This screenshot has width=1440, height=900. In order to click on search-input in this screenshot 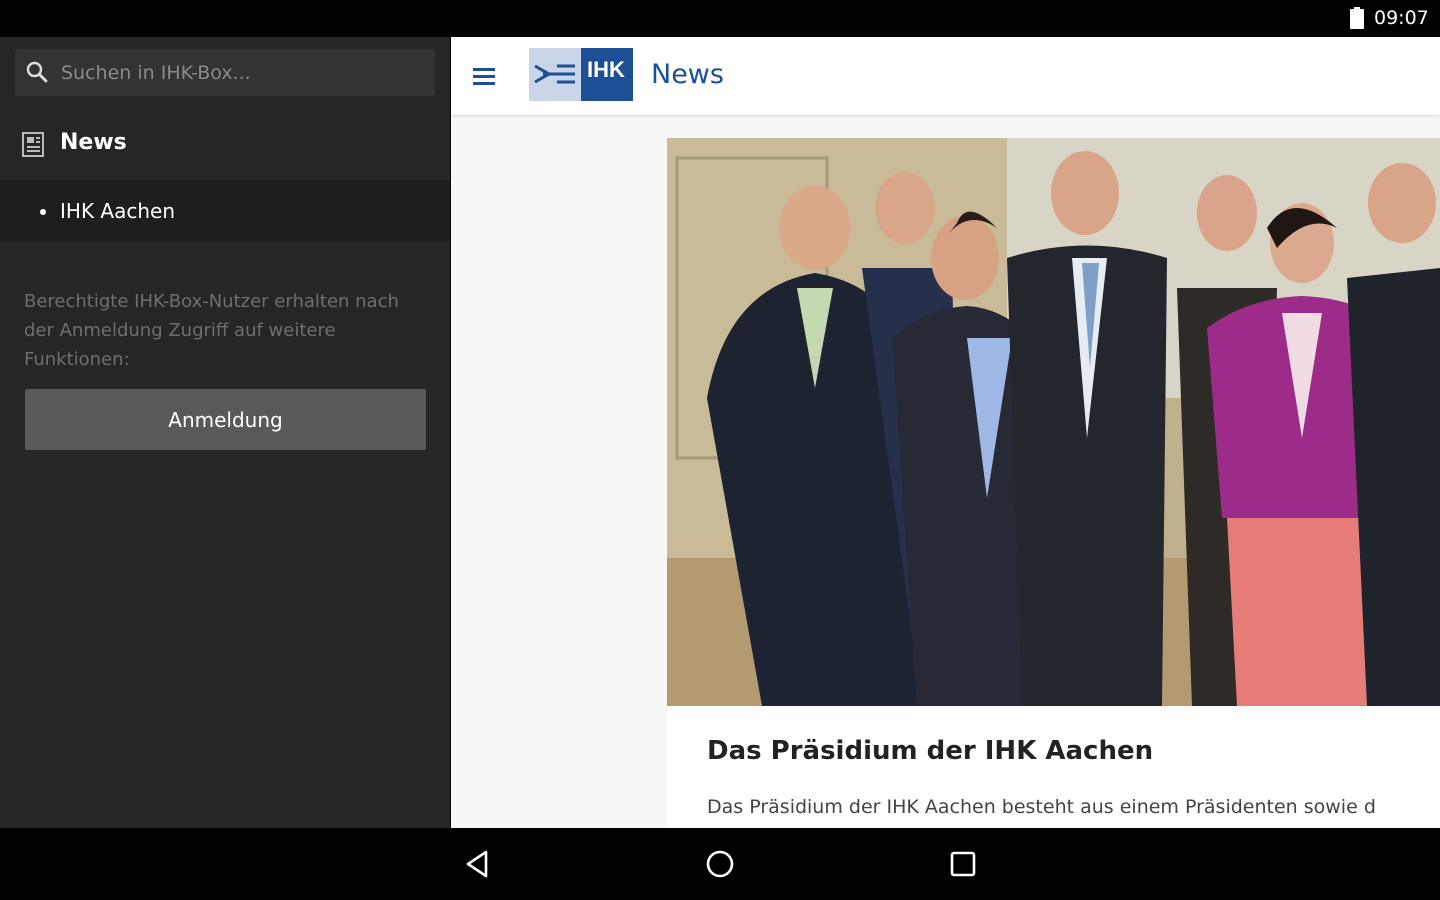, I will do `click(241, 72)`.